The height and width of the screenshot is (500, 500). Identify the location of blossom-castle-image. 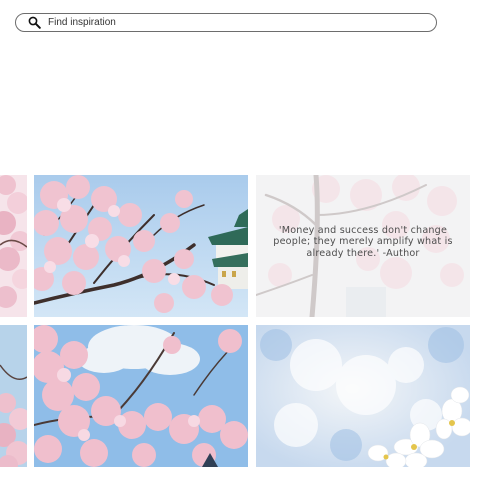
(141, 246).